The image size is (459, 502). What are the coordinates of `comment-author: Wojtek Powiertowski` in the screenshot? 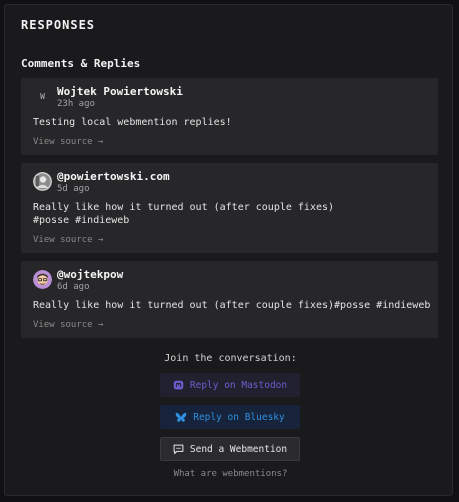 It's located at (120, 91).